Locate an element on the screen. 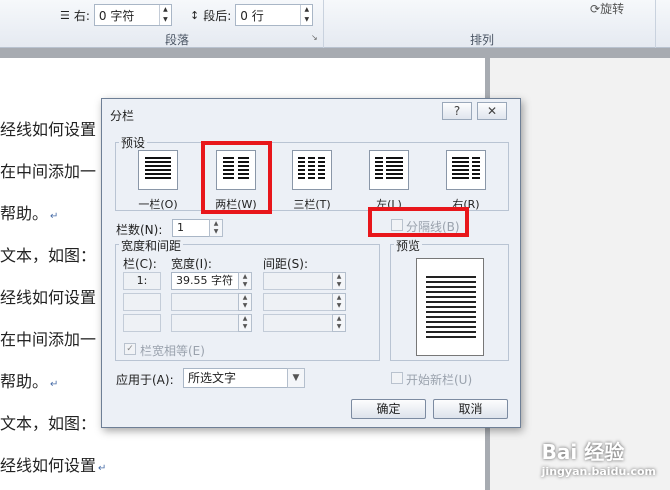  equal-width-label: 栏宽相等(E) is located at coordinates (172, 351).